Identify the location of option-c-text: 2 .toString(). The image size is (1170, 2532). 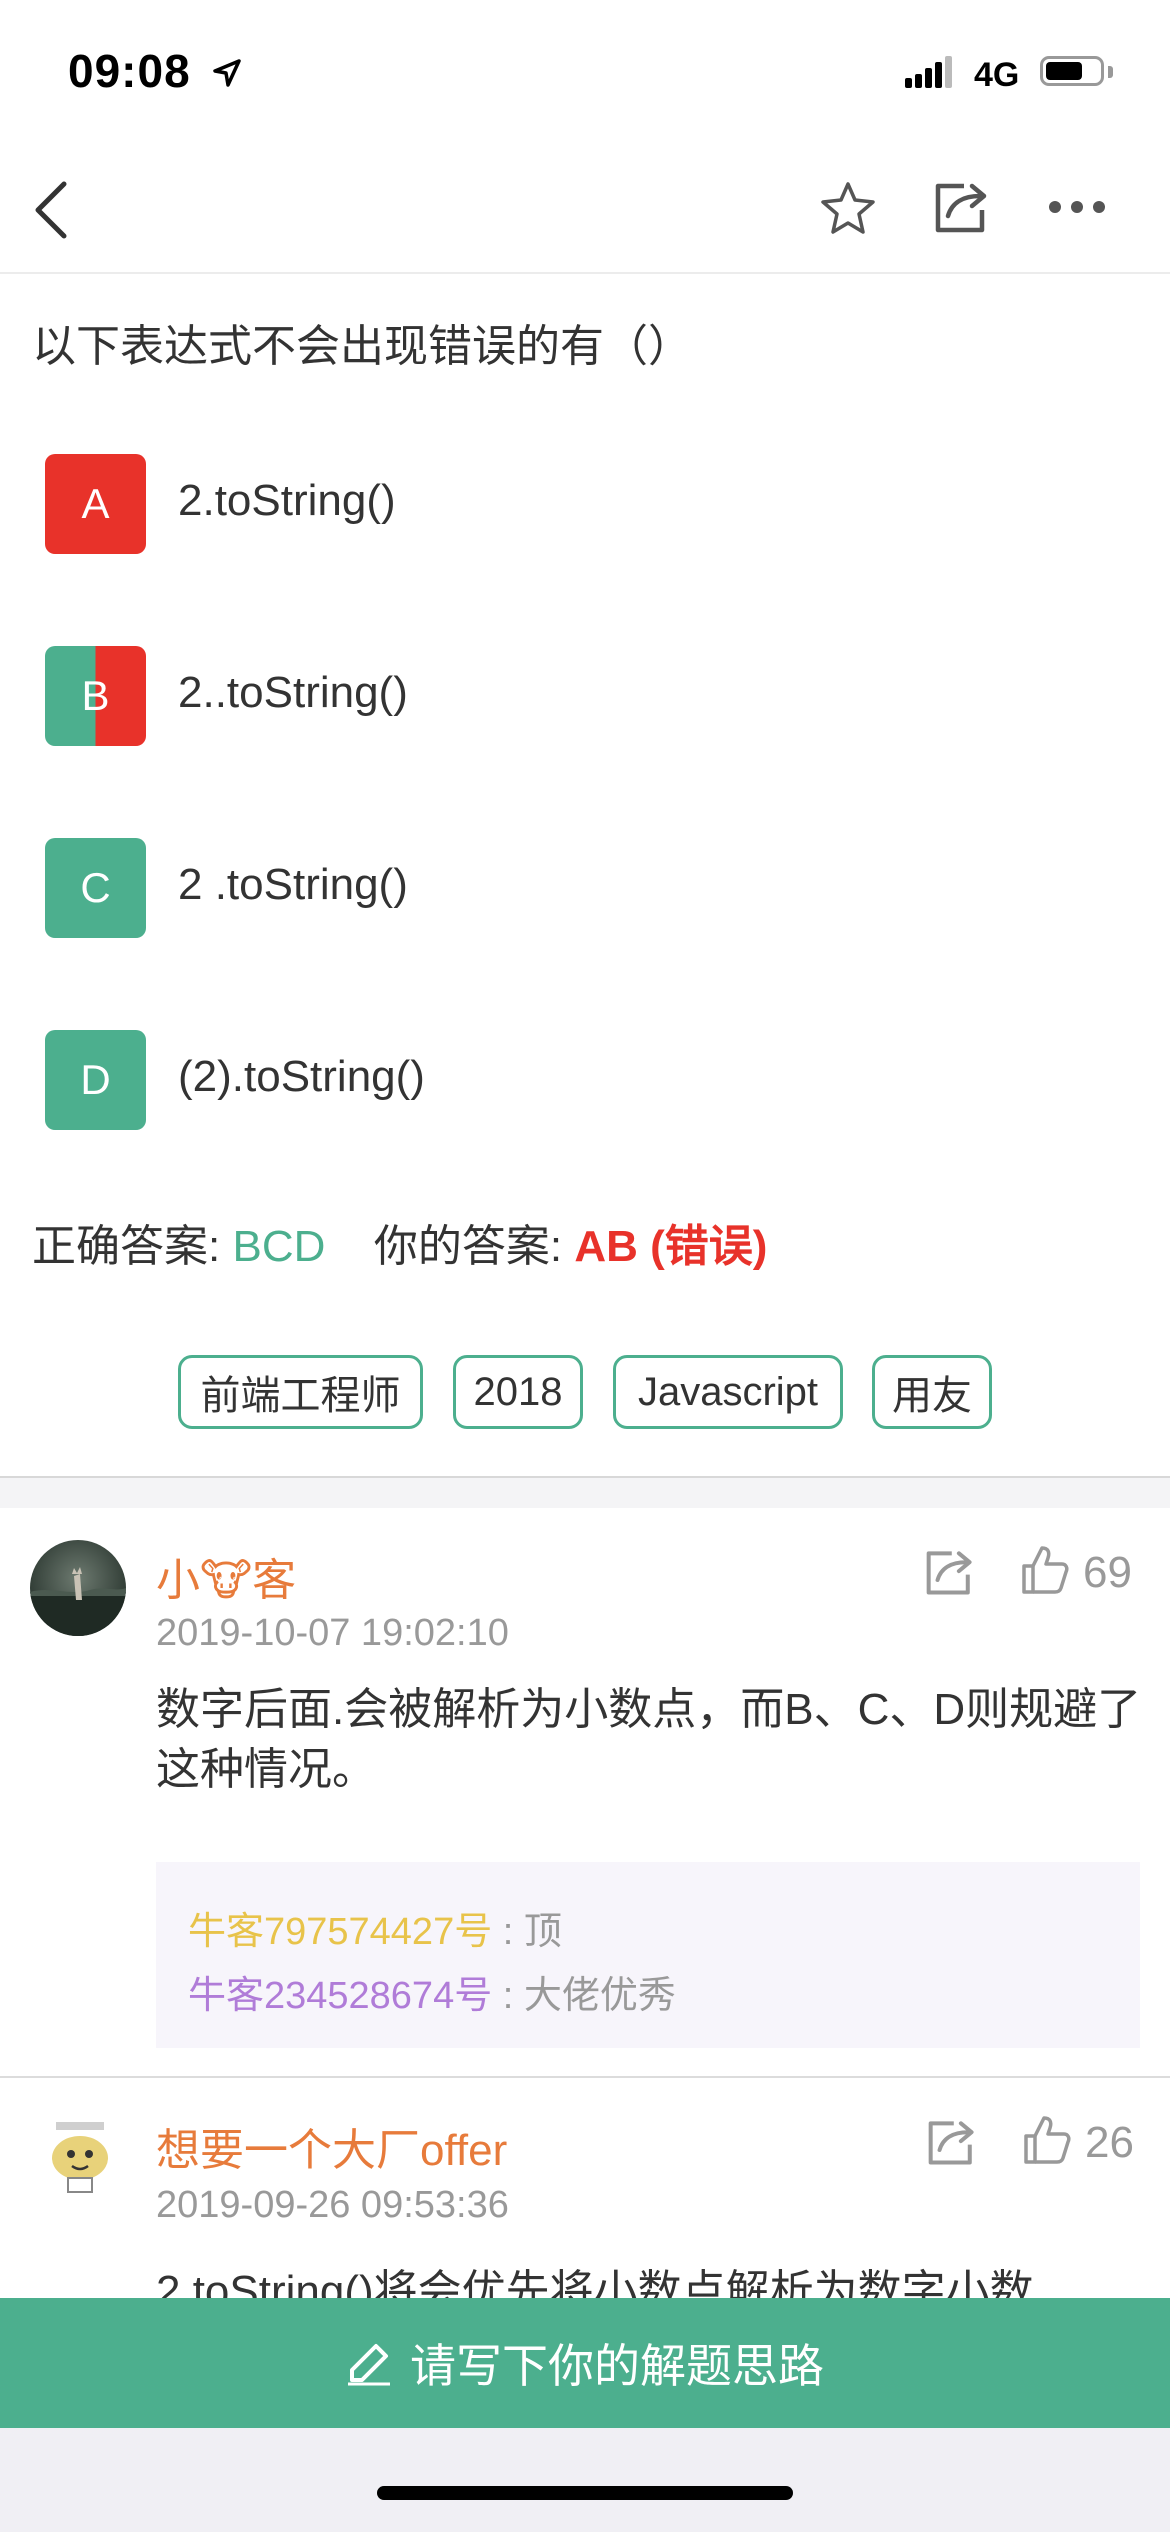
(293, 885).